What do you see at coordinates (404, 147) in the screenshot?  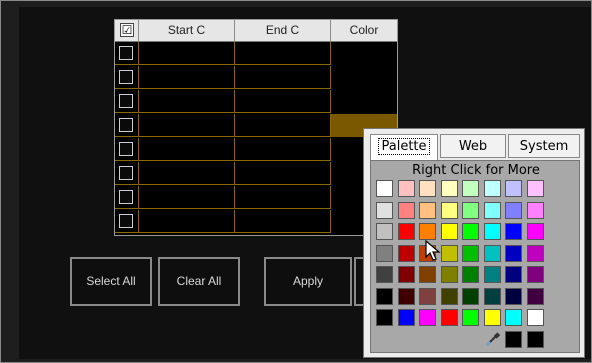 I see `tab-palette: Palette` at bounding box center [404, 147].